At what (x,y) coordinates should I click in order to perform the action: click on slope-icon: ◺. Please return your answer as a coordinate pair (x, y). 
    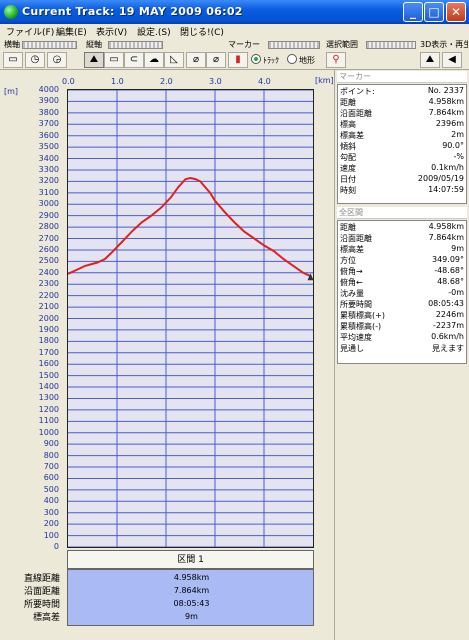
    Looking at the image, I should click on (174, 60).